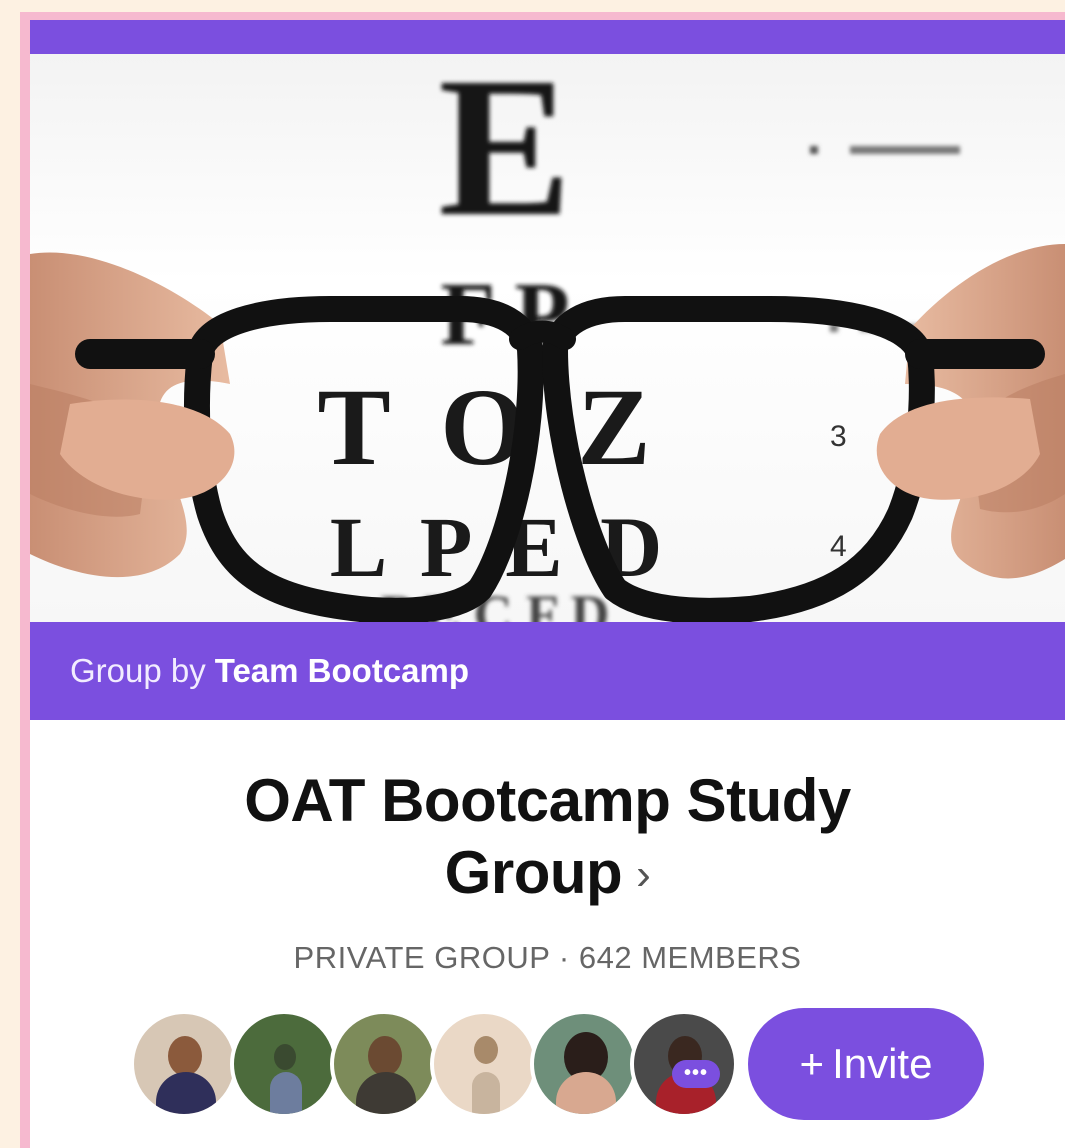 The height and width of the screenshot is (1148, 1065). What do you see at coordinates (812, 1063) in the screenshot?
I see `plus-icon: +` at bounding box center [812, 1063].